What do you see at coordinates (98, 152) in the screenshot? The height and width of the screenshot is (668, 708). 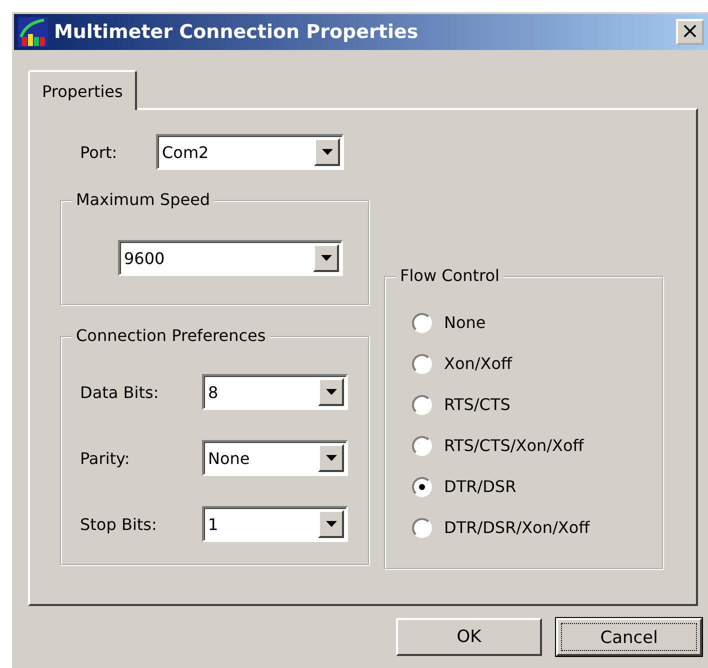 I see `port-label: Port:` at bounding box center [98, 152].